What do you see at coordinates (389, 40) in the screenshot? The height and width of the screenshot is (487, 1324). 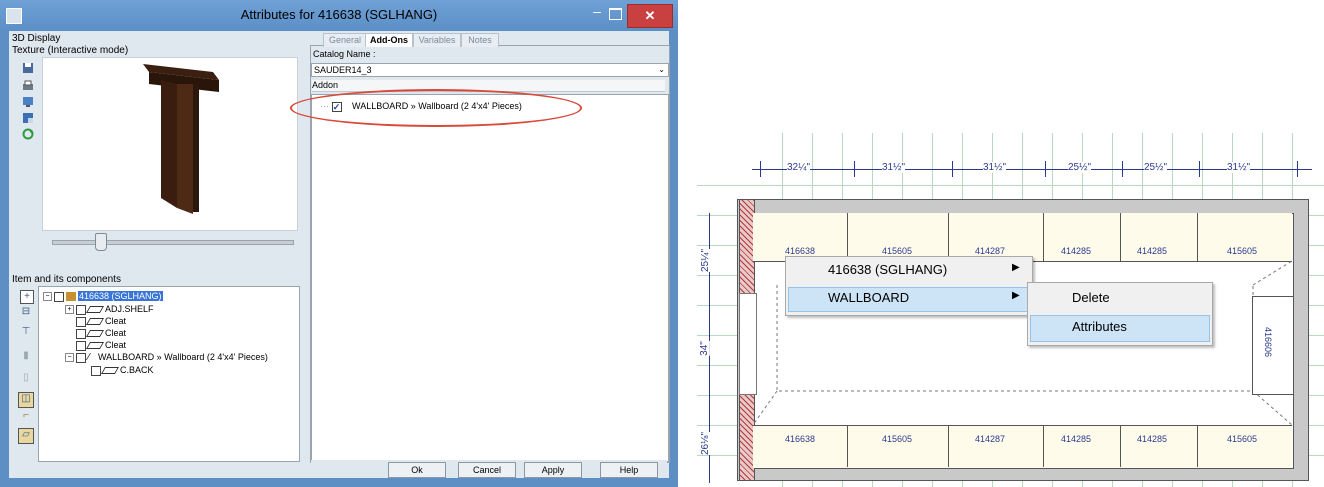 I see `tab-add-ons: Add-Ons` at bounding box center [389, 40].